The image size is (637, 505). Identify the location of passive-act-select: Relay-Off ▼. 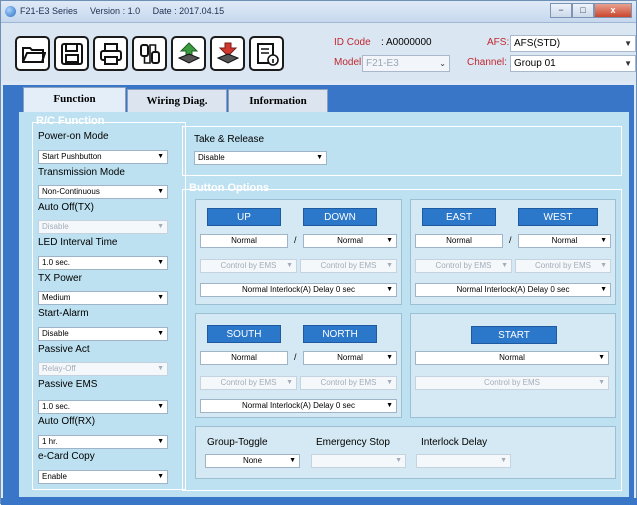
(103, 369).